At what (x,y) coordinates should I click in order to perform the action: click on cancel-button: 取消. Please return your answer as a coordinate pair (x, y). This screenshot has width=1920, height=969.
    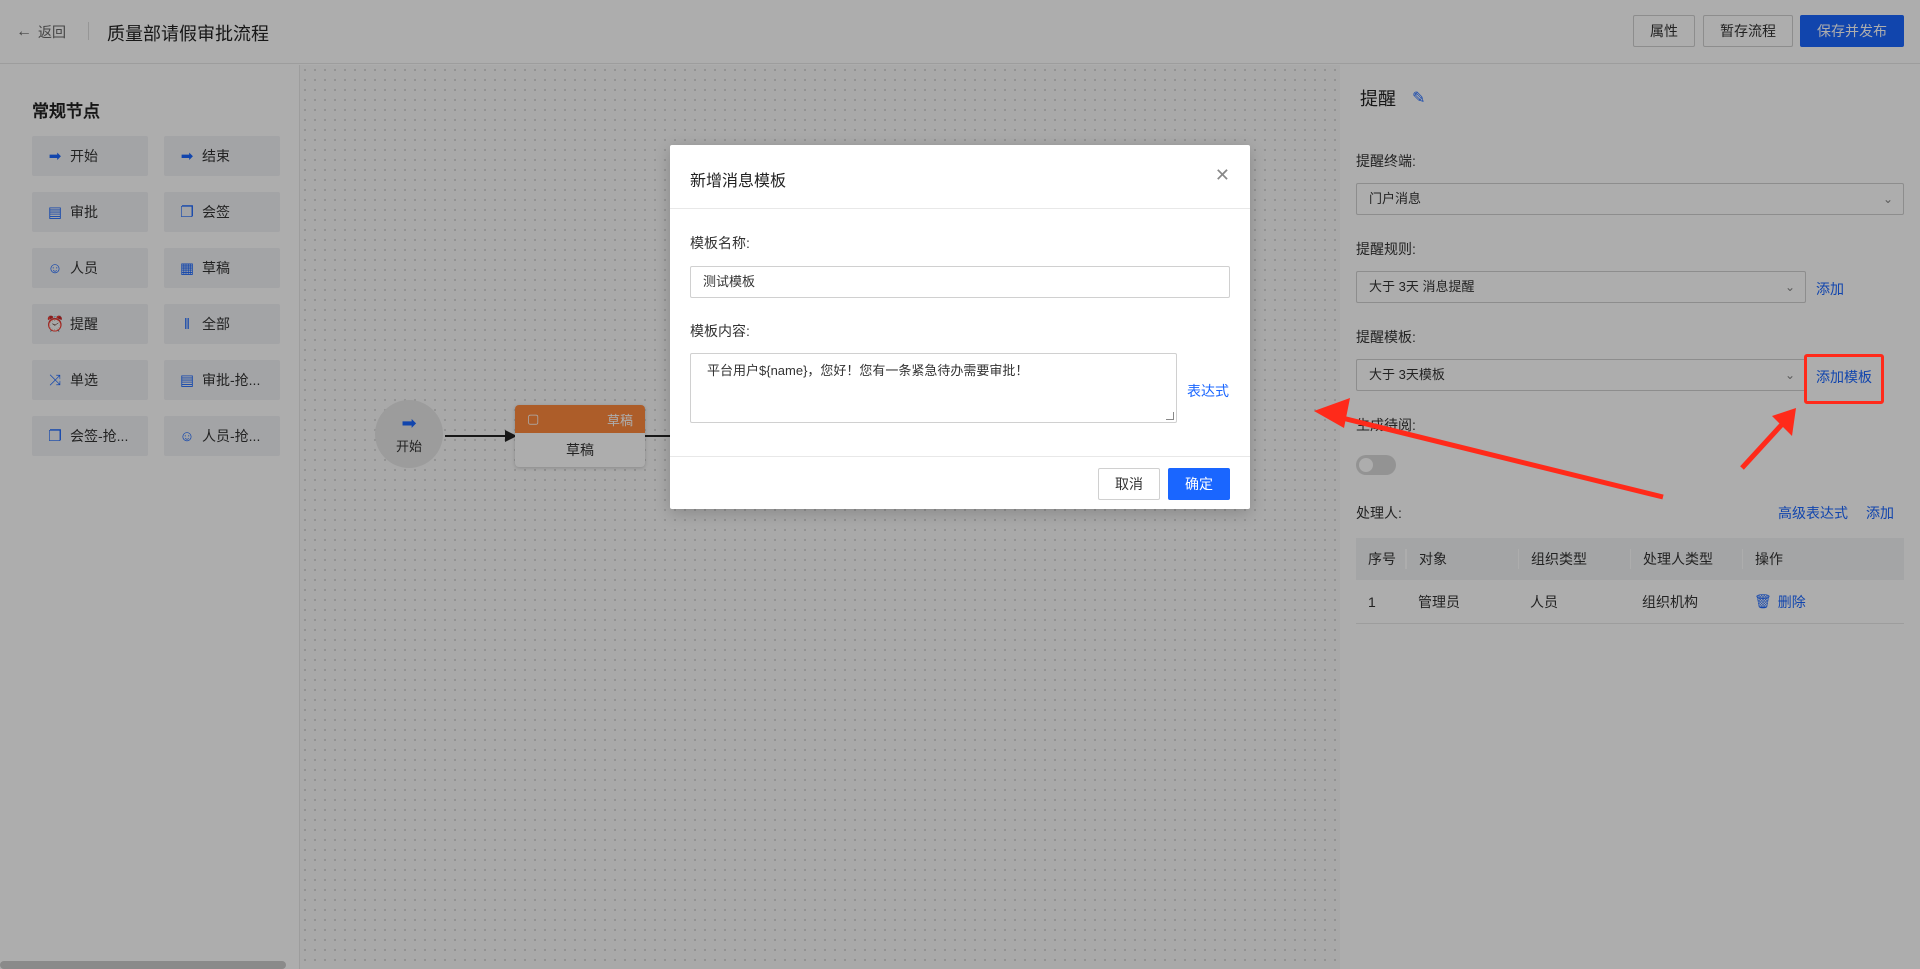
    Looking at the image, I should click on (1129, 484).